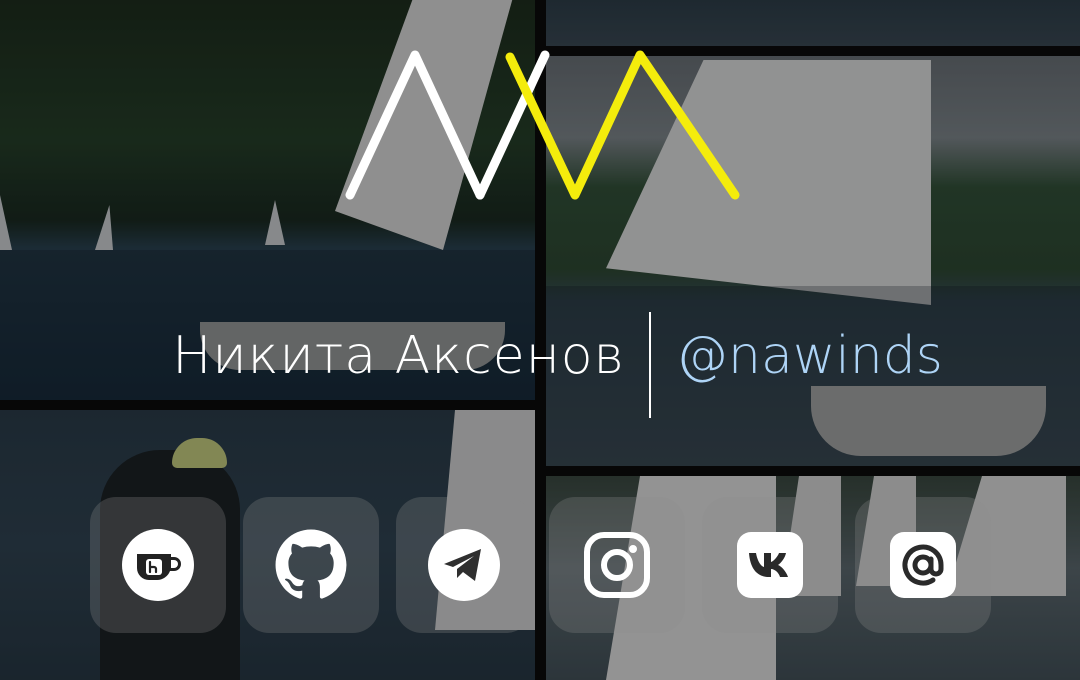 The image size is (1080, 680). I want to click on profile-name: Никита Аксенов, so click(398, 356).